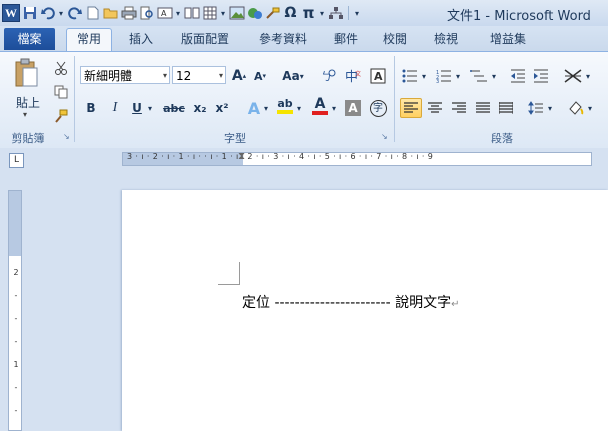 The width and height of the screenshot is (608, 431). I want to click on grow-font-label: A, so click(237, 76).